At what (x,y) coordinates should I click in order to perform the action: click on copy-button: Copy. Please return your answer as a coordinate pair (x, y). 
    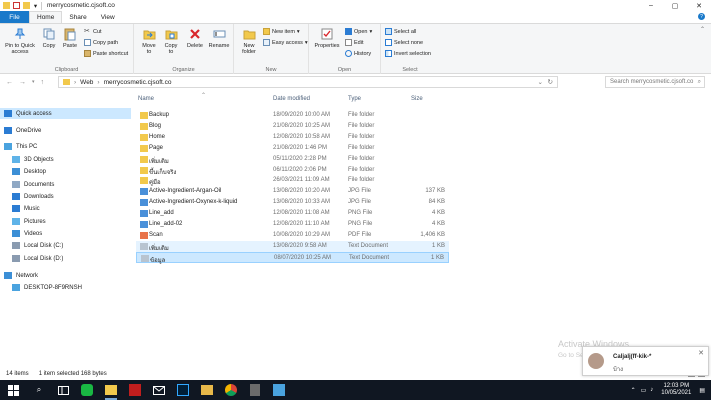
    Looking at the image, I should click on (49, 38).